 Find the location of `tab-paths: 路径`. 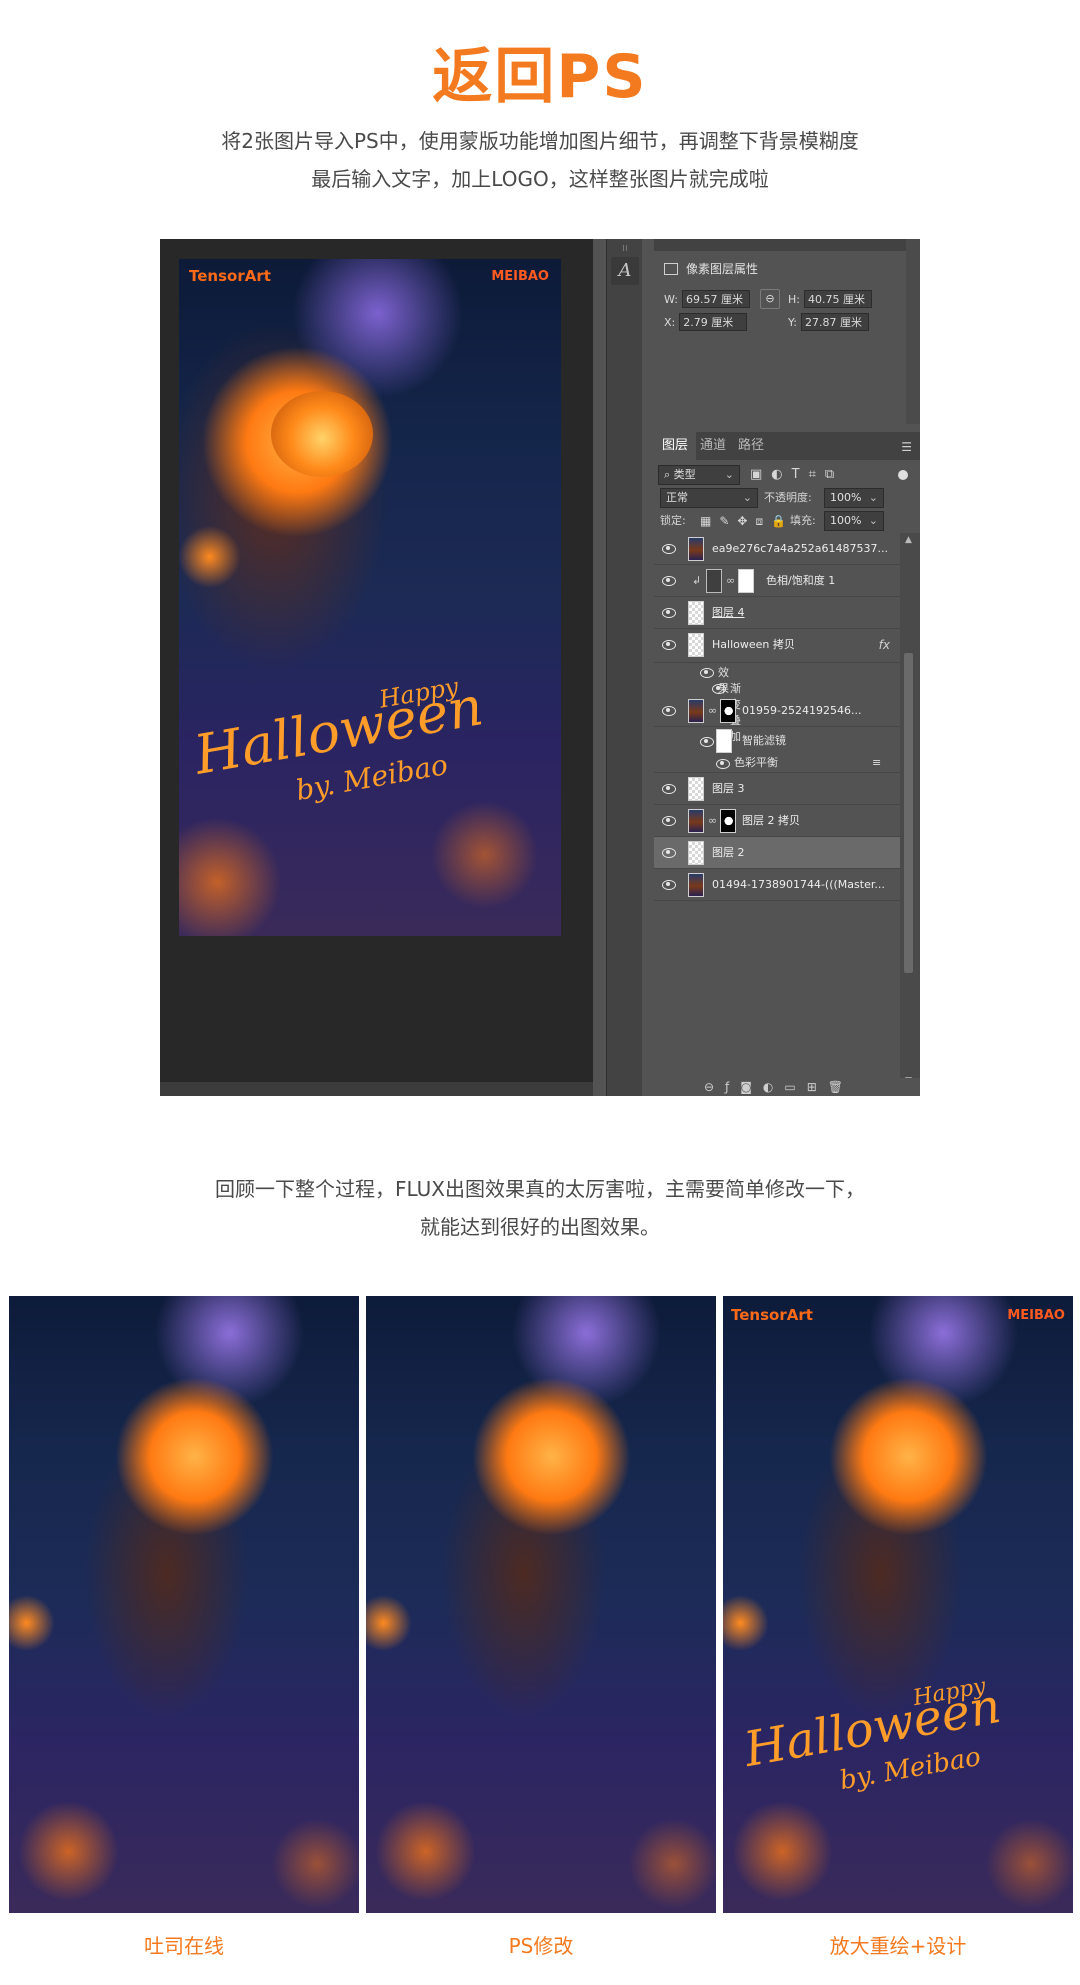

tab-paths: 路径 is located at coordinates (751, 446).